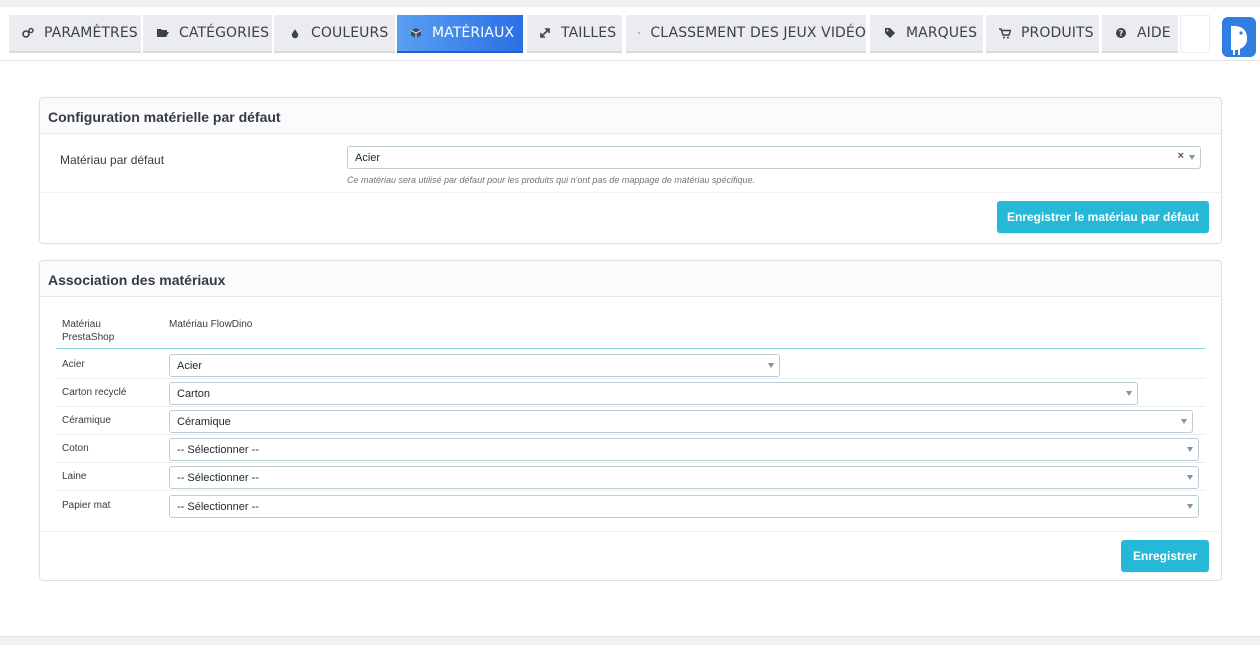 This screenshot has width=1260, height=645. Describe the element at coordinates (758, 33) in the screenshot. I see `tab-label: CLASSEMENT DES JEUX VIDÉO` at that location.